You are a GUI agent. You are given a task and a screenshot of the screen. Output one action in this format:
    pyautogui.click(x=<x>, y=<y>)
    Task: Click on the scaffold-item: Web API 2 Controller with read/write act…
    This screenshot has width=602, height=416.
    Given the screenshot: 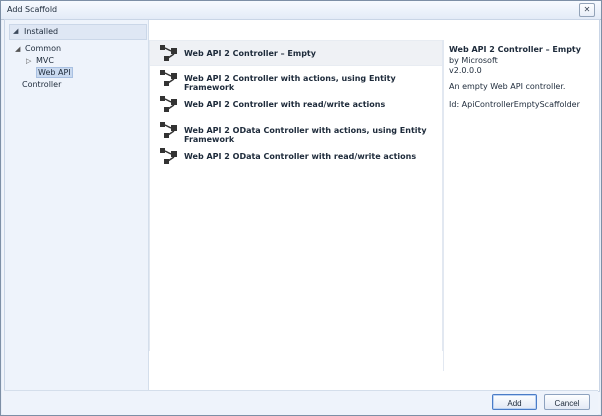 What is the action you would take?
    pyautogui.click(x=296, y=104)
    